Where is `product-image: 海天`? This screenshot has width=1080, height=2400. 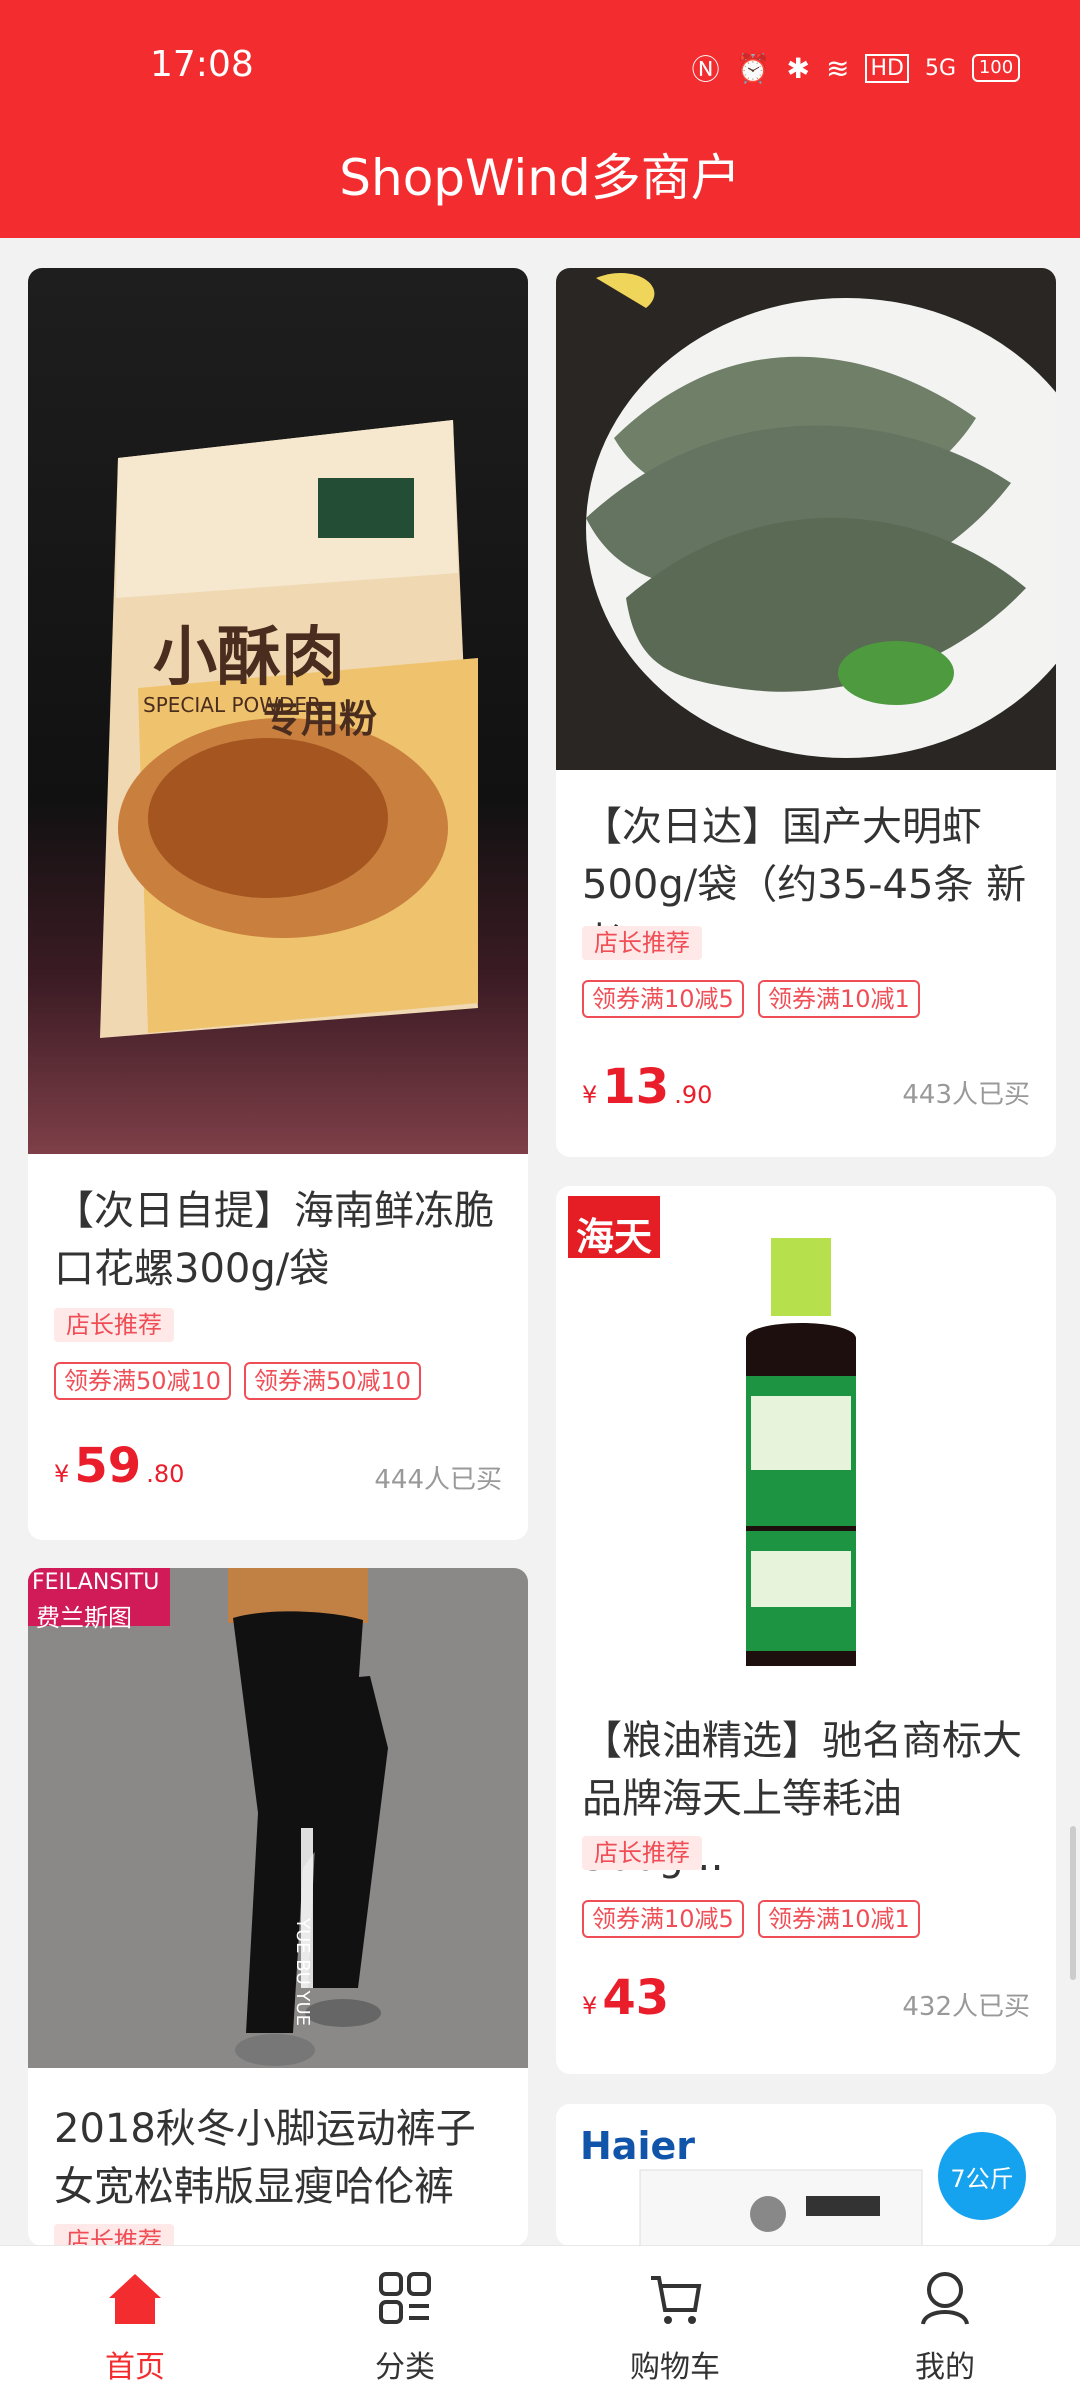 product-image: 海天 is located at coordinates (806, 1434).